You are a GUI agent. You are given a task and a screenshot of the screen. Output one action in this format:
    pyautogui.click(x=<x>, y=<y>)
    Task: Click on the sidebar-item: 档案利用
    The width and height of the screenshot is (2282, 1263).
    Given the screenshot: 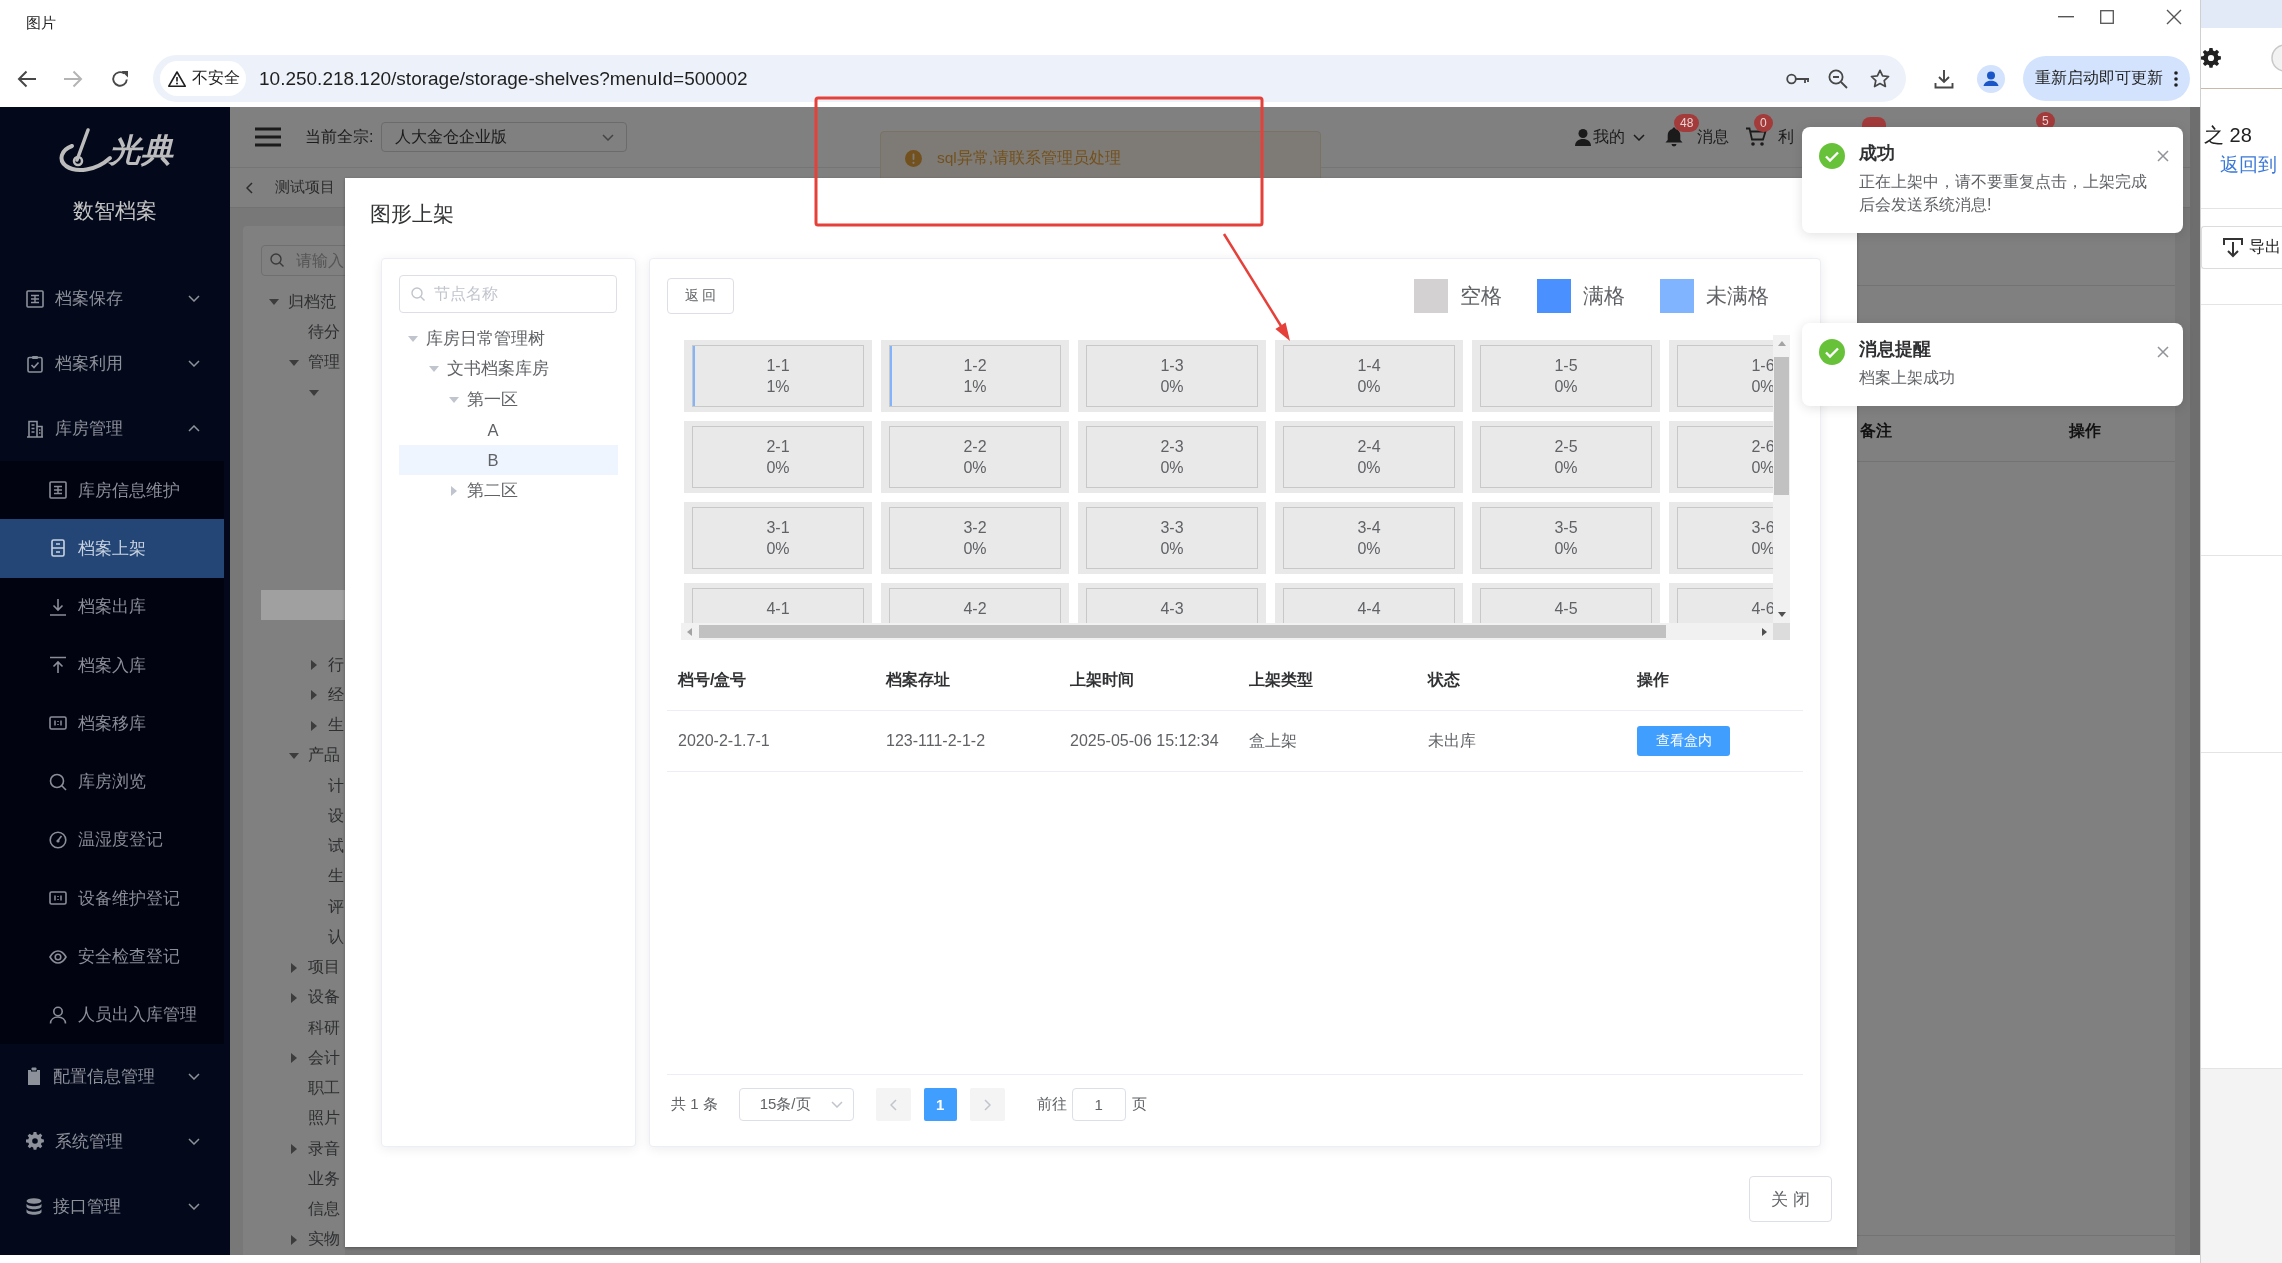 What is the action you would take?
    pyautogui.click(x=115, y=363)
    